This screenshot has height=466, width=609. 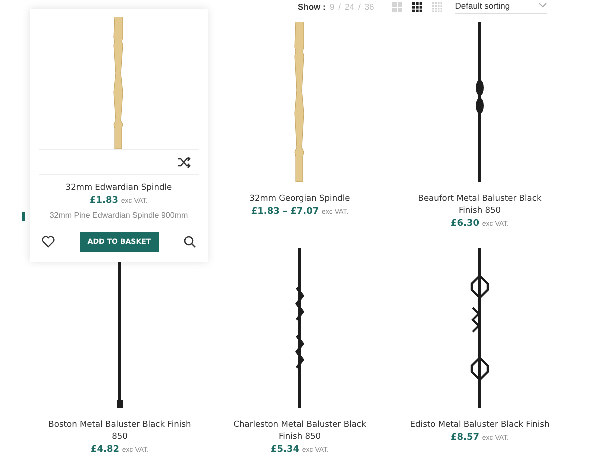 What do you see at coordinates (300, 430) in the screenshot?
I see `product-title: Charleston Metal Baluster Black Finish 850` at bounding box center [300, 430].